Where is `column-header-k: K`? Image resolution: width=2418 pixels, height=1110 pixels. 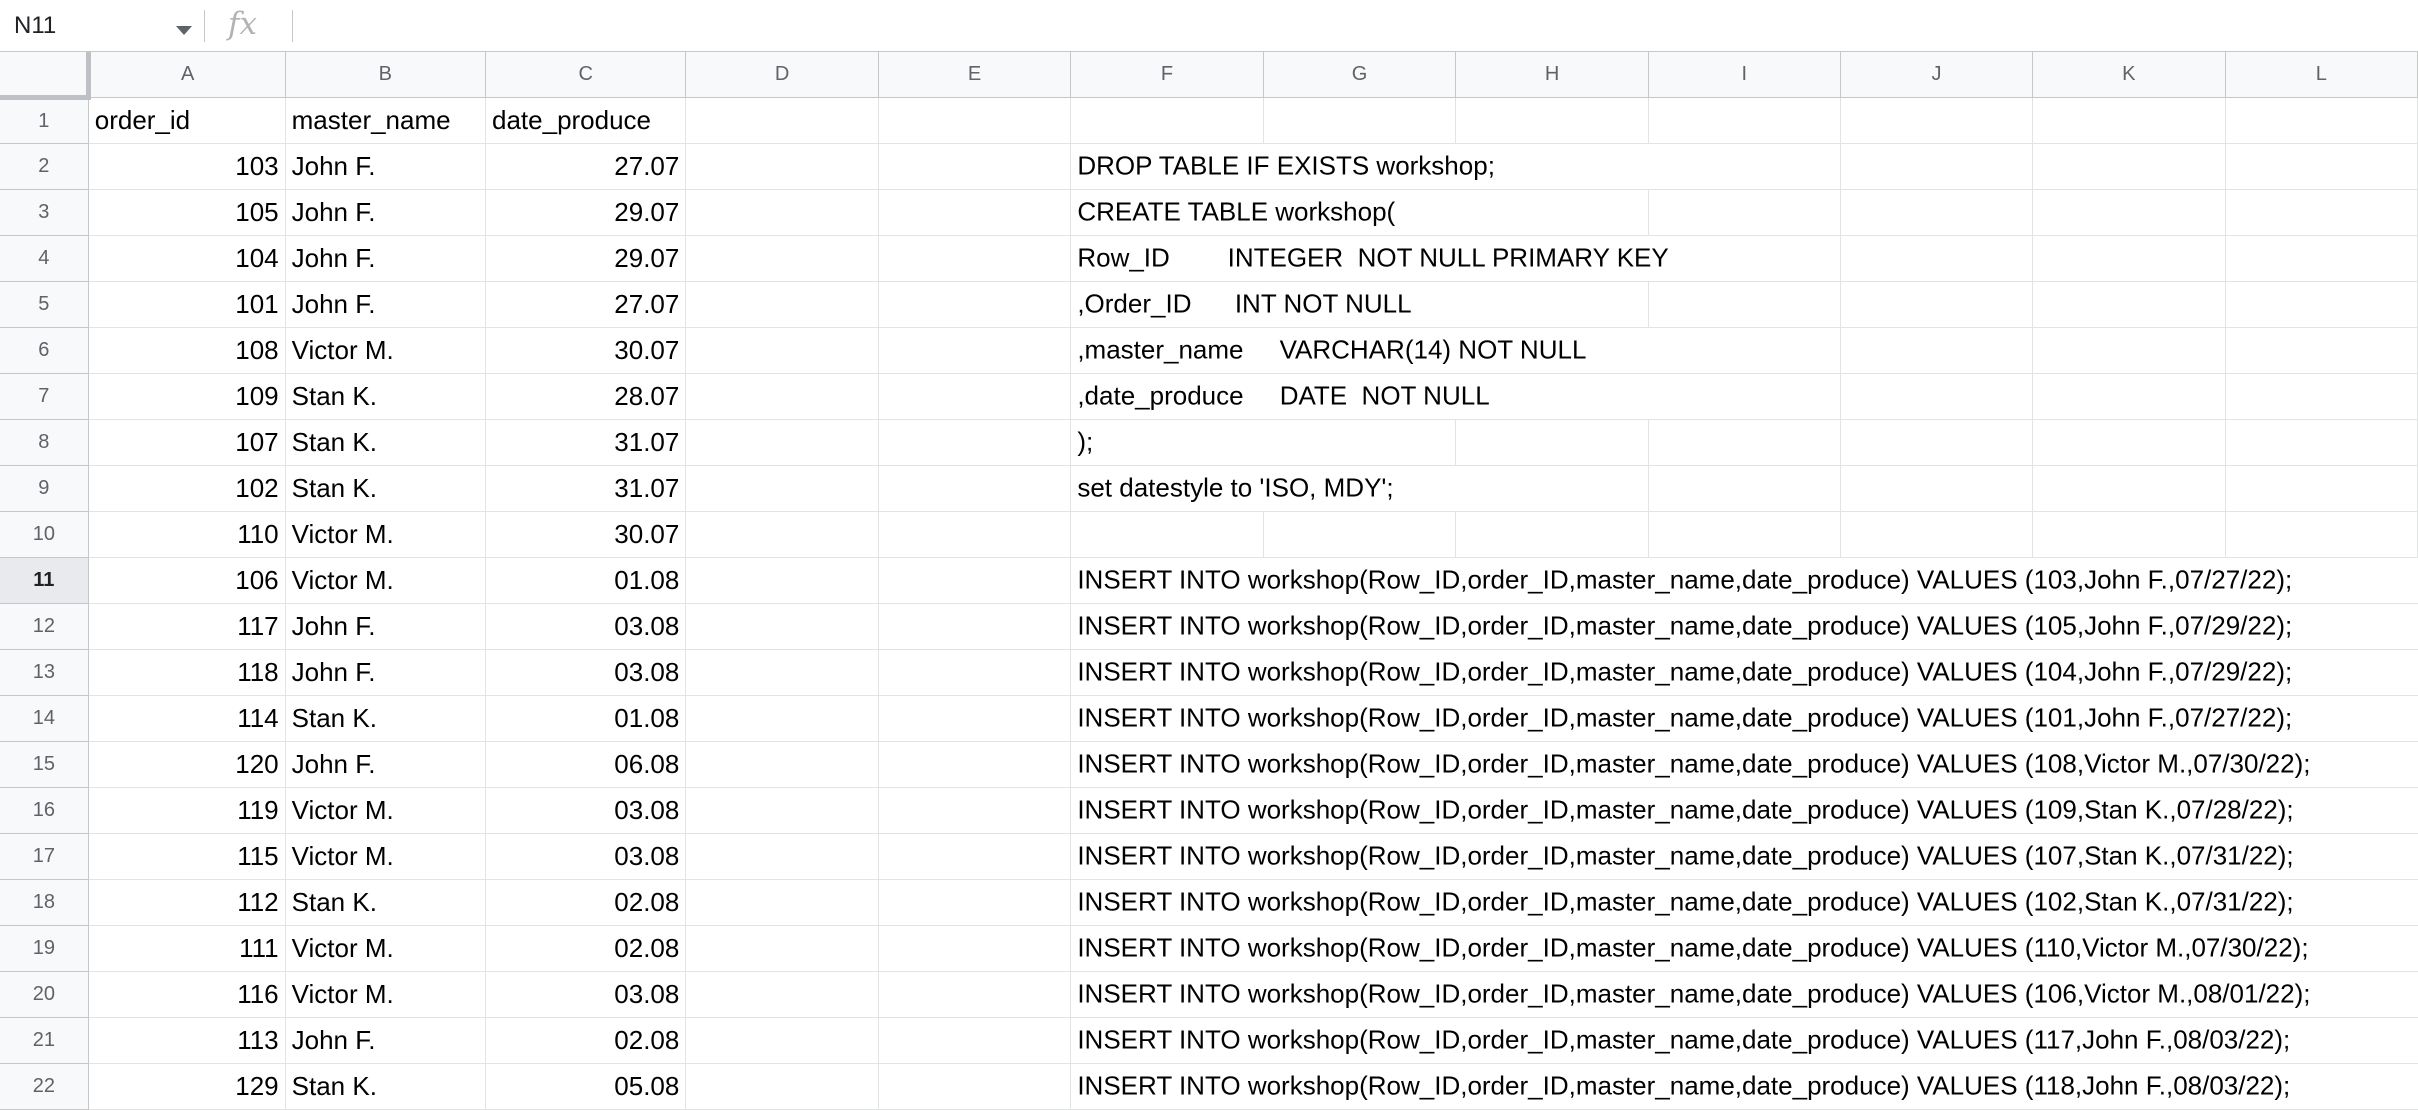
column-header-k: K is located at coordinates (2129, 75).